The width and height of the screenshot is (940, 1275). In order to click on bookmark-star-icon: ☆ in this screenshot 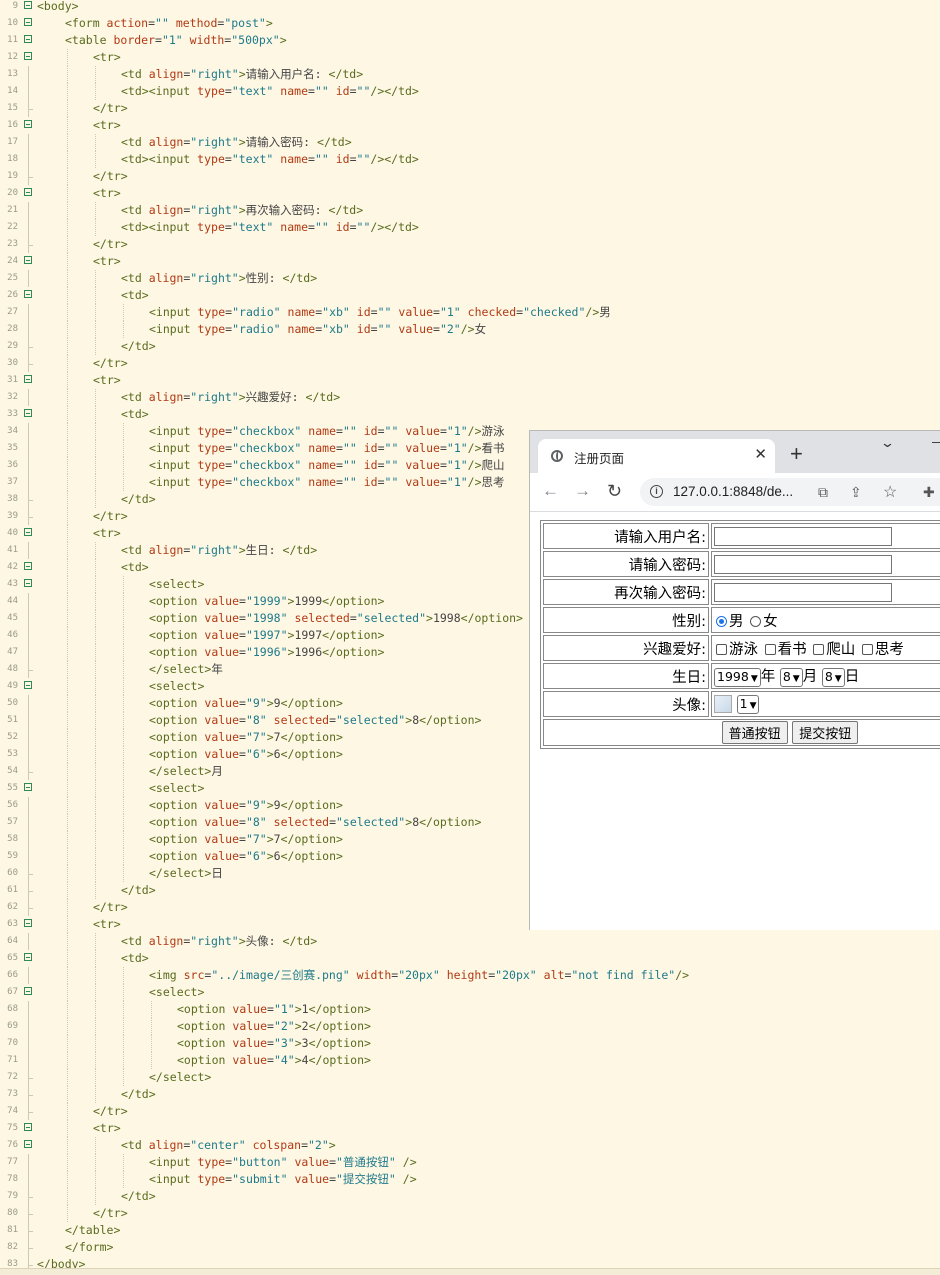, I will do `click(890, 492)`.